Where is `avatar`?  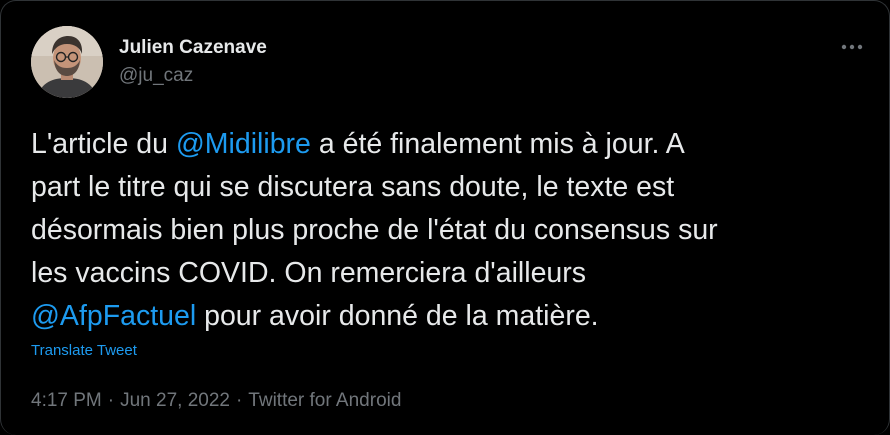 avatar is located at coordinates (67, 62).